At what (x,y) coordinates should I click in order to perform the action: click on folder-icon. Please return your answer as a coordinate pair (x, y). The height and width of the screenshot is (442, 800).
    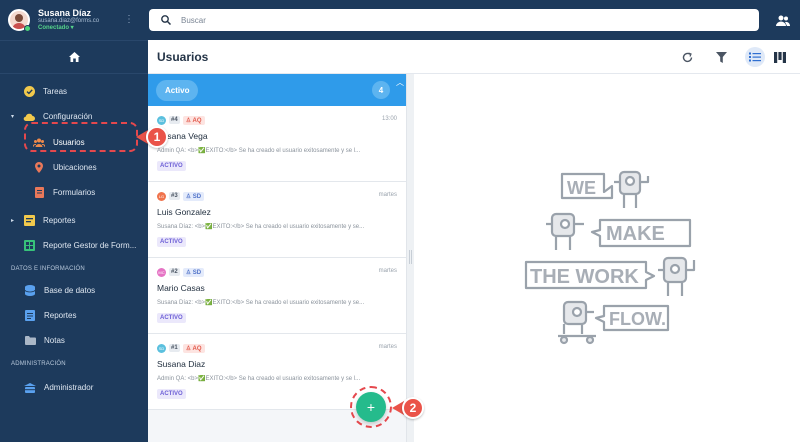
    Looking at the image, I should click on (30, 341).